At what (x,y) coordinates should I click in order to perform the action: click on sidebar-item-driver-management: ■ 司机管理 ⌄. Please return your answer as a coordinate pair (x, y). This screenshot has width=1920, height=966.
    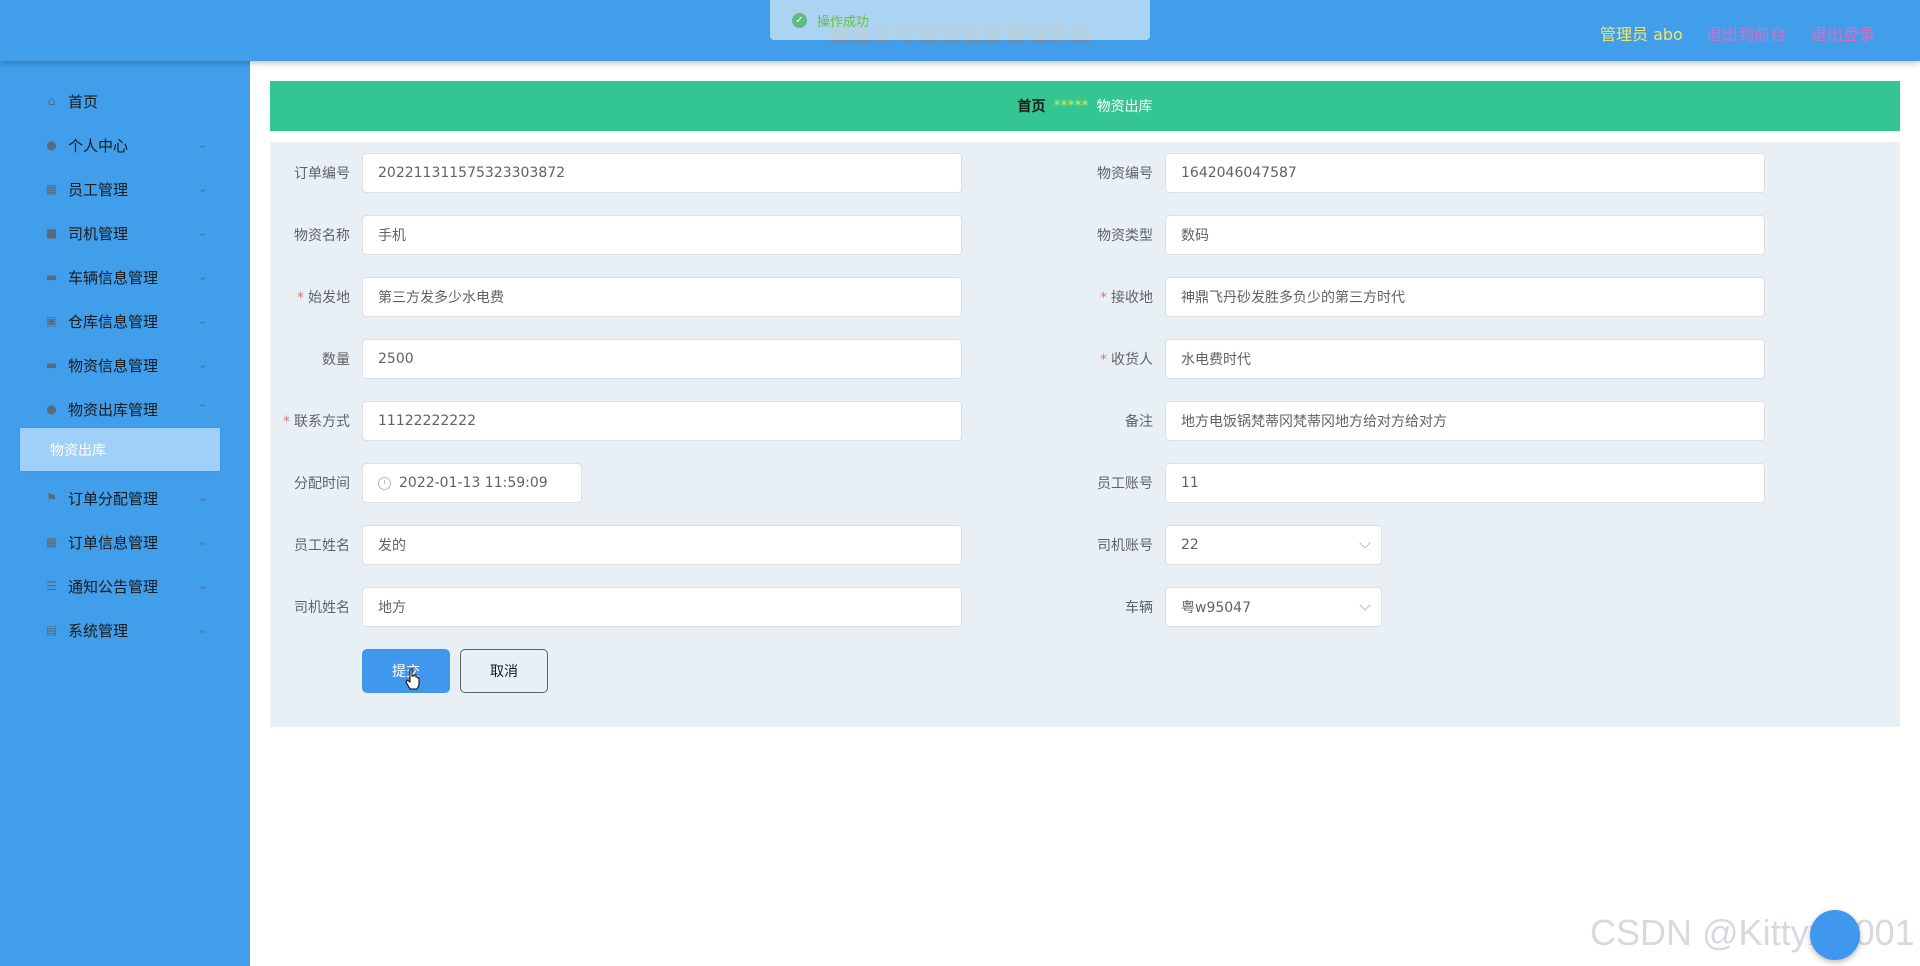
    Looking at the image, I should click on (125, 233).